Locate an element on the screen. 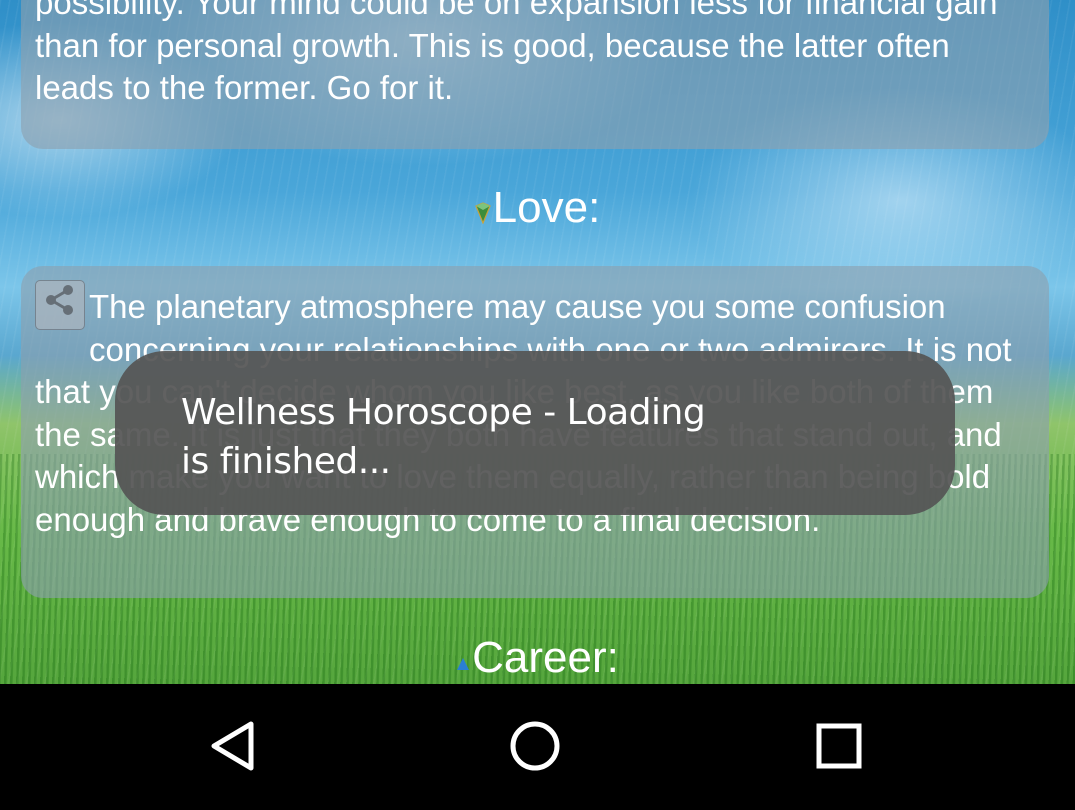 This screenshot has width=1075, height=810. home-circle-icon is located at coordinates (535, 748).